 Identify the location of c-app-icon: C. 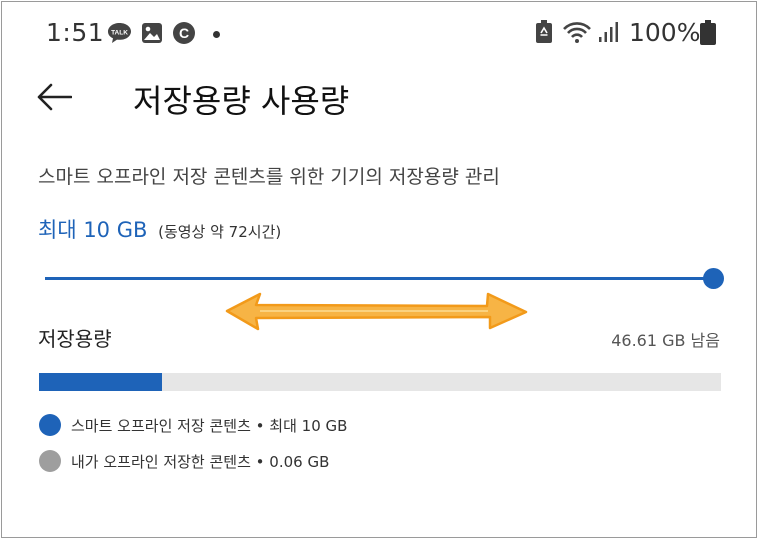
(184, 33).